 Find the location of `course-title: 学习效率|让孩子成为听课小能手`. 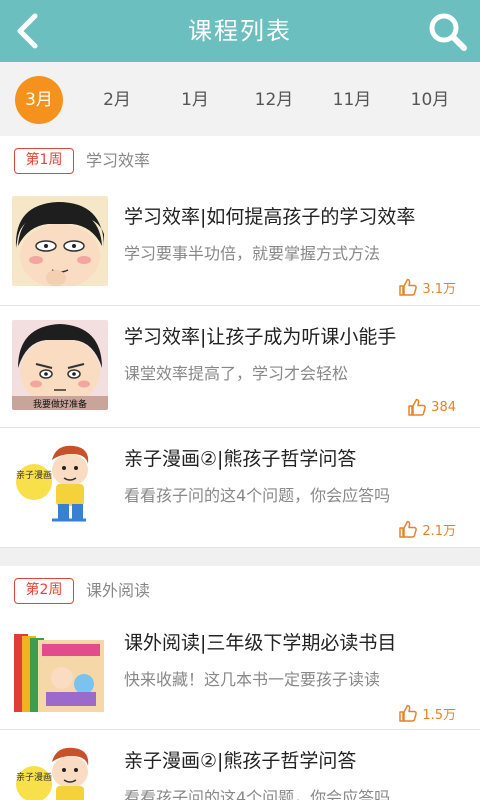

course-title: 学习效率|让孩子成为听课小能手 is located at coordinates (260, 337).